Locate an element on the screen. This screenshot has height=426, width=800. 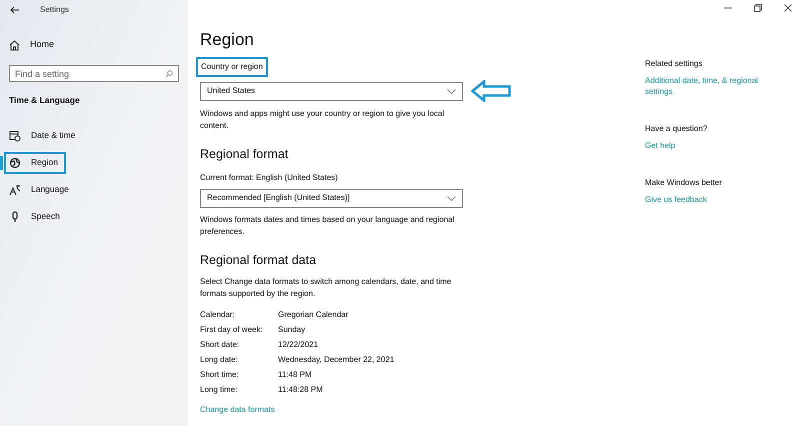
section-heading: Regional format is located at coordinates (245, 154).